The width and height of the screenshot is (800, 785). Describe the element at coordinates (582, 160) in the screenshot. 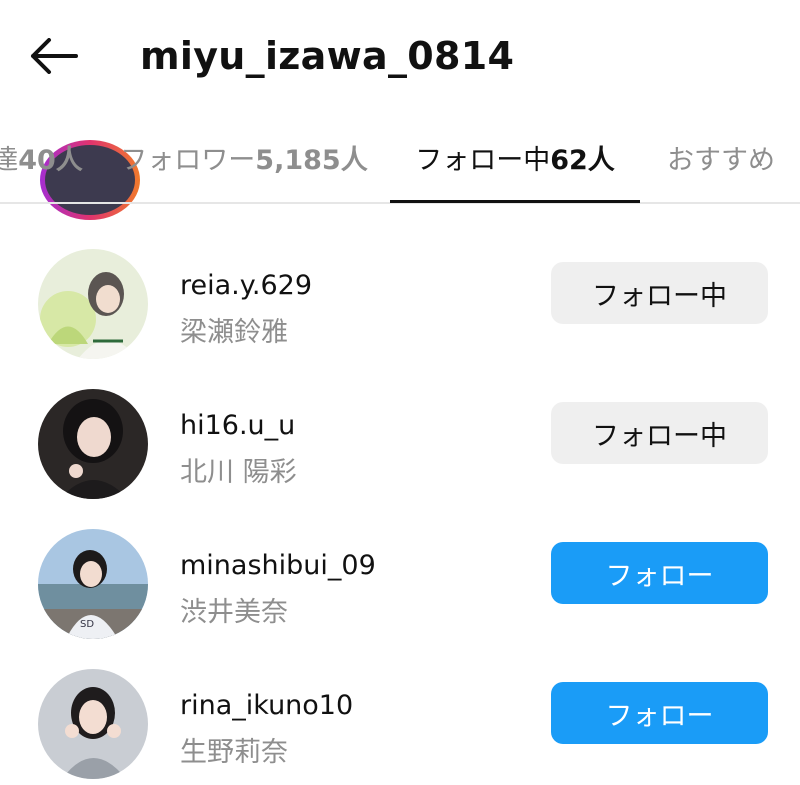

I see `tab-count: 62人` at that location.